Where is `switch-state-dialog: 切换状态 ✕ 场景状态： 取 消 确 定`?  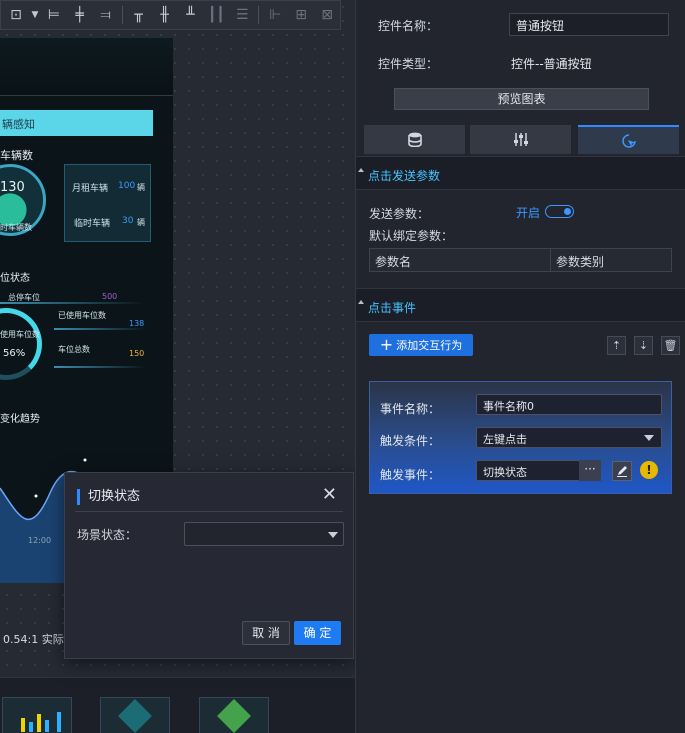 switch-state-dialog: 切换状态 ✕ 场景状态： 取 消 确 定 is located at coordinates (209, 565).